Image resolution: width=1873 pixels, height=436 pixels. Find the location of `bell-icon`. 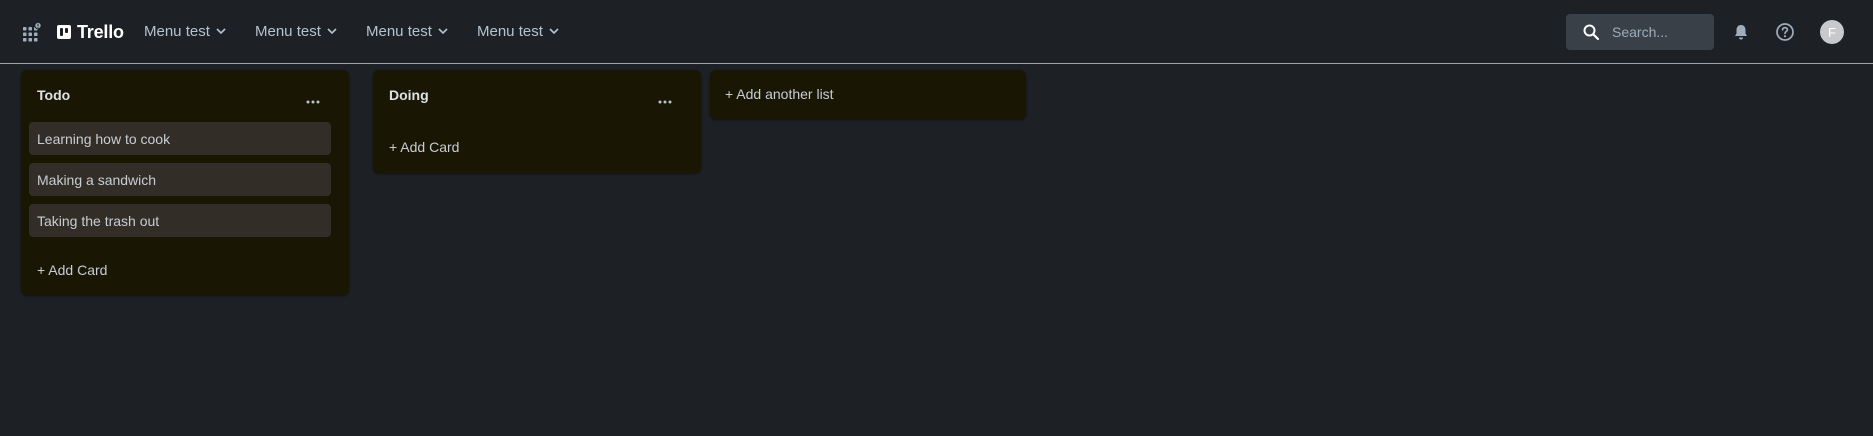

bell-icon is located at coordinates (1741, 32).